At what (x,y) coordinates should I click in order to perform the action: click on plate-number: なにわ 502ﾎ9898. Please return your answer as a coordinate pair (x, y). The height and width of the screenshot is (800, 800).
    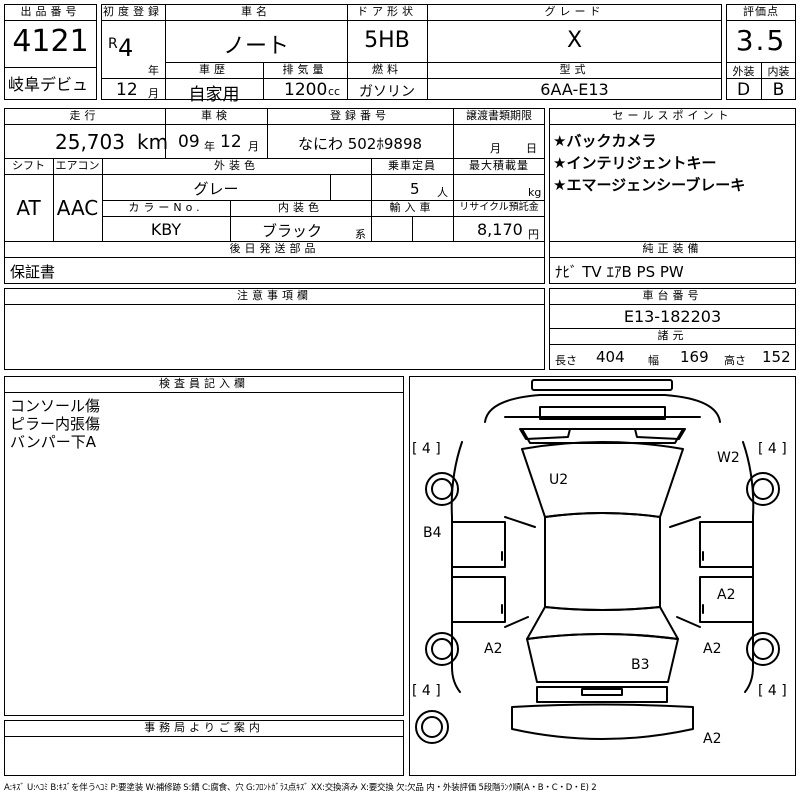
    Looking at the image, I should click on (360, 144).